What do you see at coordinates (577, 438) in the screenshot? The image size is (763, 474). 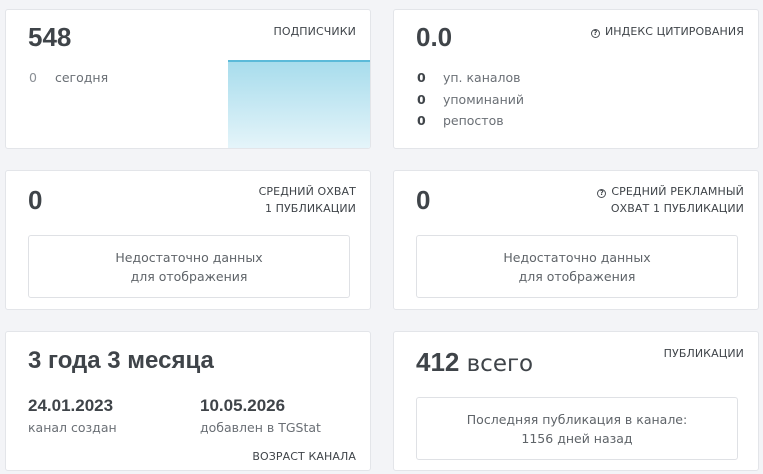 I see `last-publication-line2: 1156 дней назад` at bounding box center [577, 438].